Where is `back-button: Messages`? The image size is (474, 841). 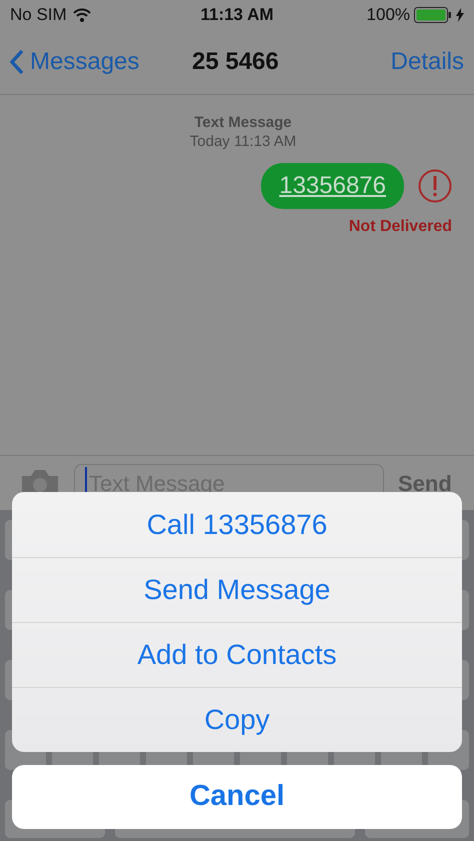 back-button: Messages is located at coordinates (75, 62).